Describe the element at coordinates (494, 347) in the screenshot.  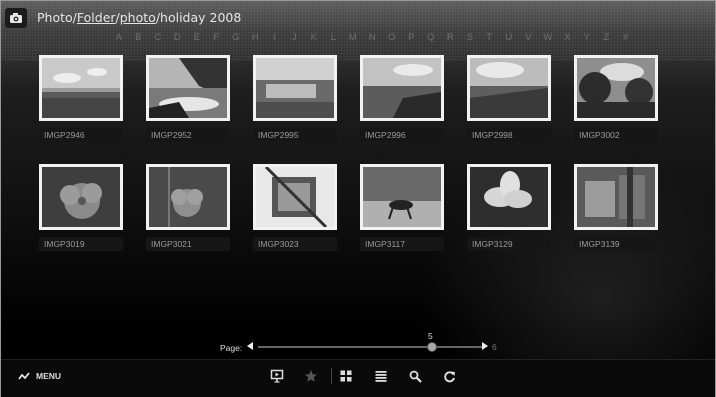
I see `total-pages: 6` at that location.